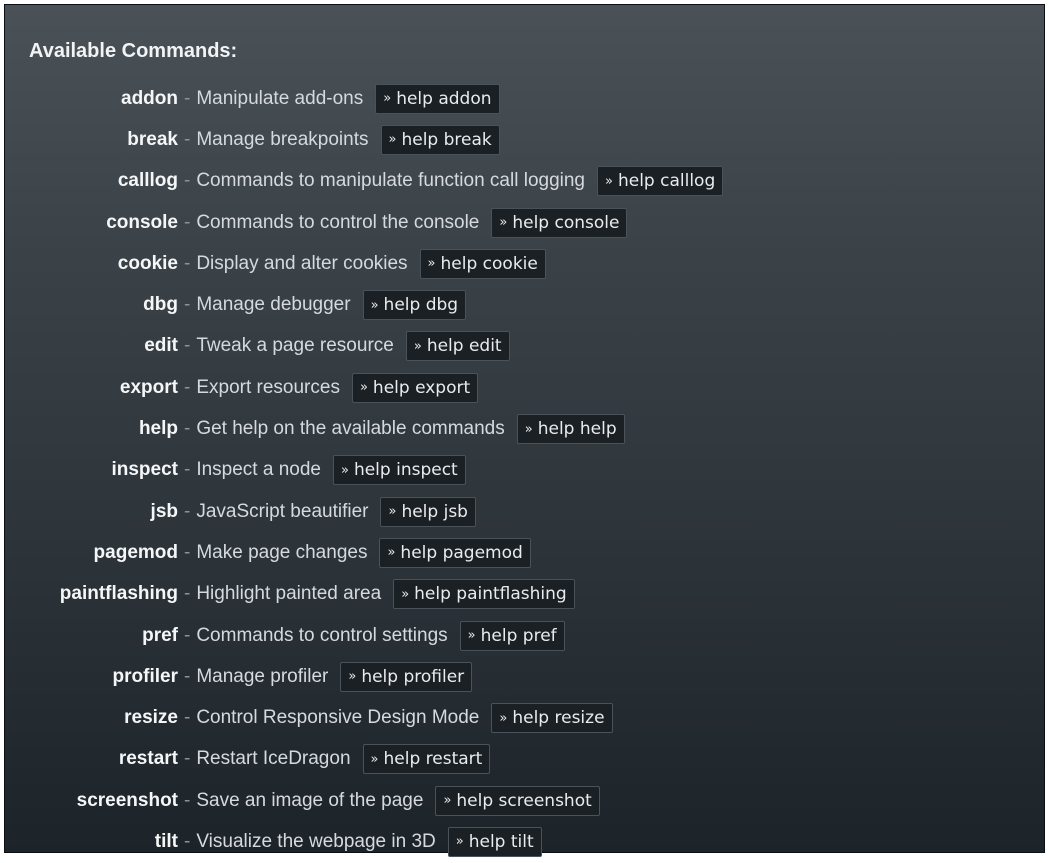 This screenshot has width=1049, height=863. I want to click on available-commands-heading: Available Commands:, so click(133, 51).